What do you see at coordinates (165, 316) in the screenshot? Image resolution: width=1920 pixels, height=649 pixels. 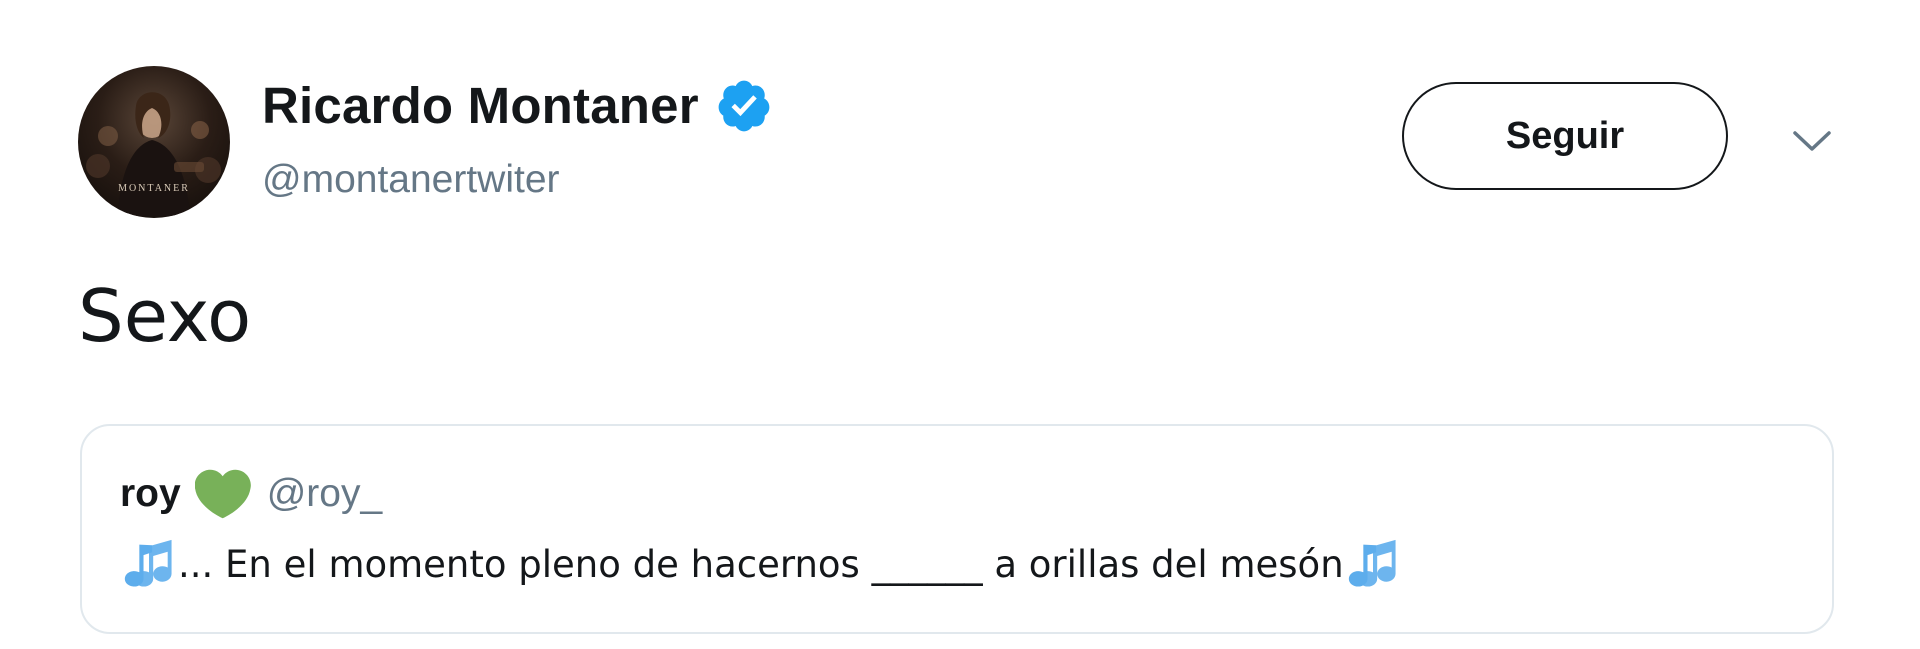 I see `tweet-text: Sexo` at bounding box center [165, 316].